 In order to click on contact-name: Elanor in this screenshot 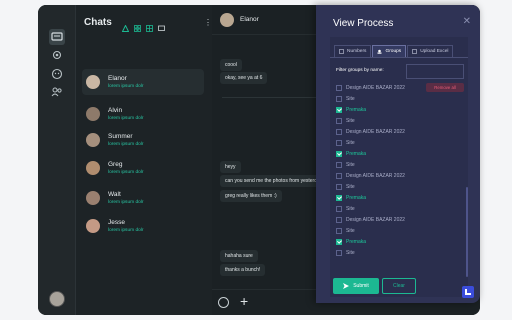, I will do `click(117, 78)`.